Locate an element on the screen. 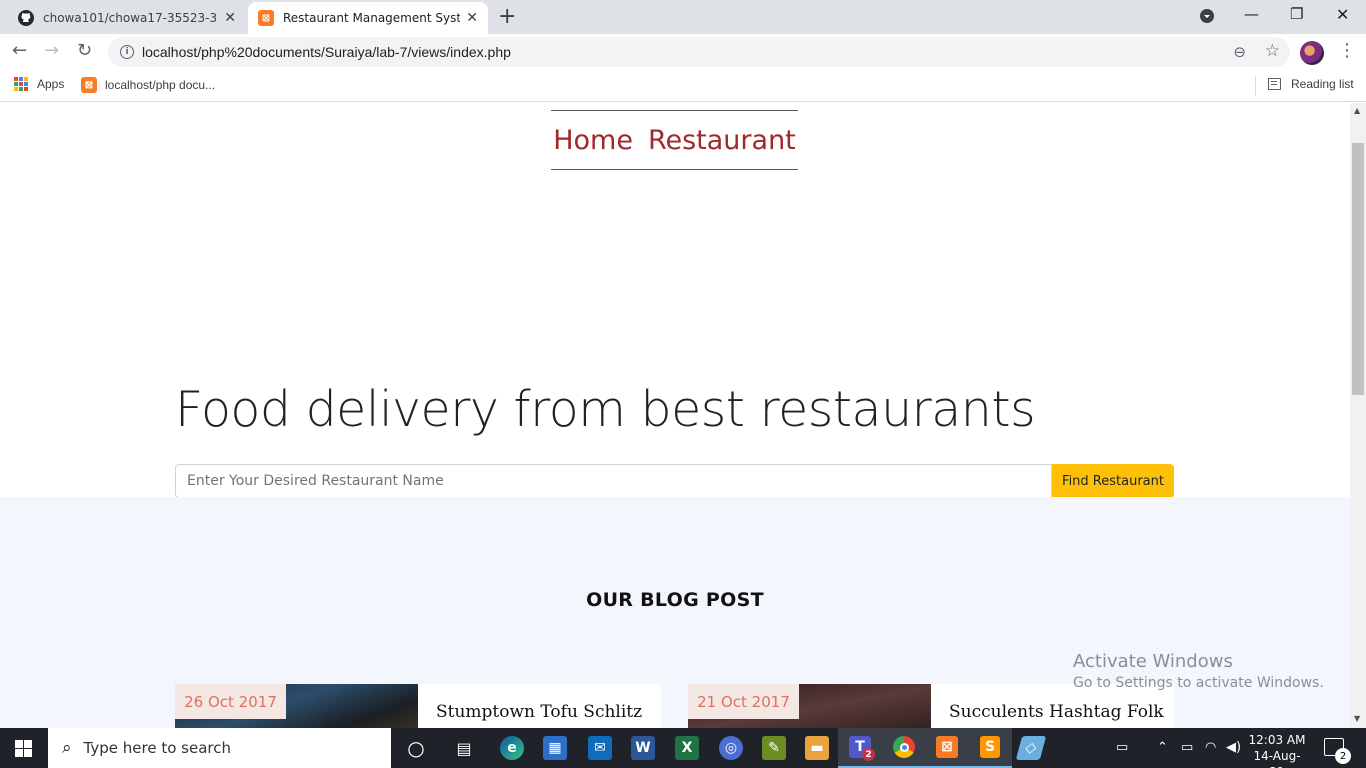  restore-icon: ❐ is located at coordinates (1296, 14).